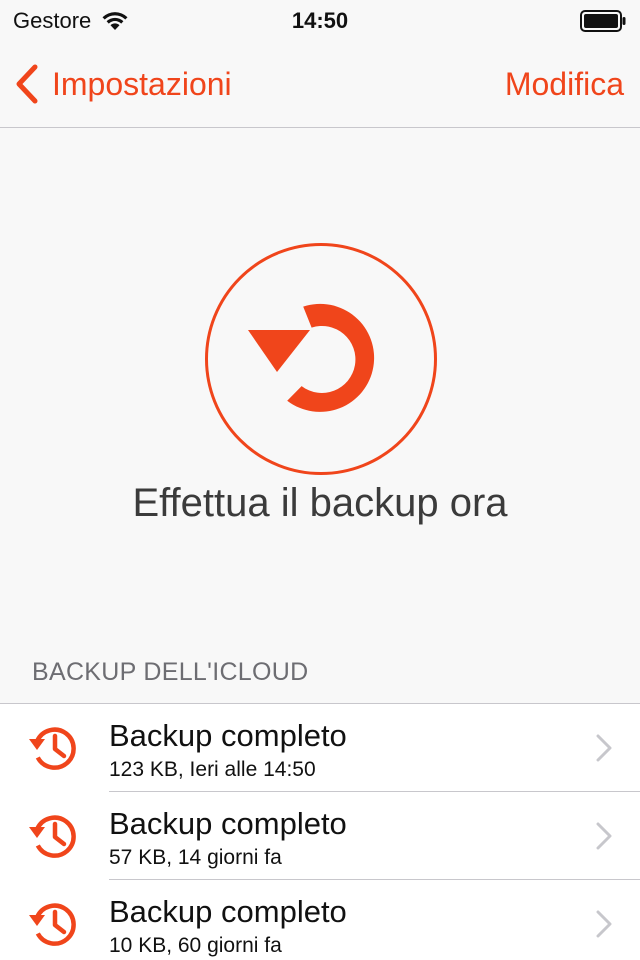  Describe the element at coordinates (311, 357) in the screenshot. I see `backup-refresh-icon` at that location.